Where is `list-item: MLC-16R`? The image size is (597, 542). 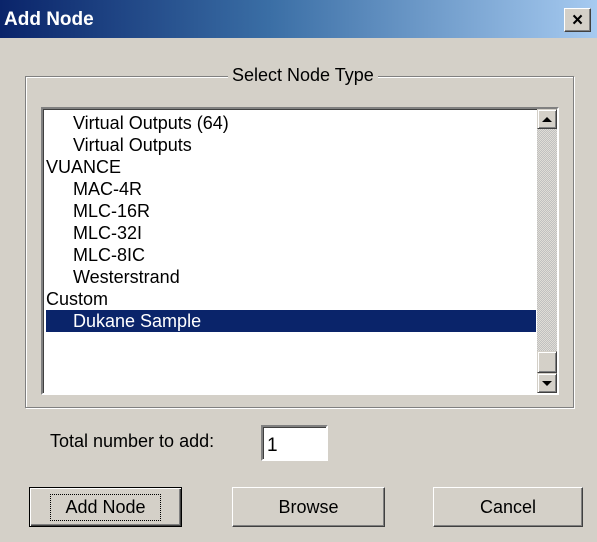
list-item: MLC-16R is located at coordinates (291, 211).